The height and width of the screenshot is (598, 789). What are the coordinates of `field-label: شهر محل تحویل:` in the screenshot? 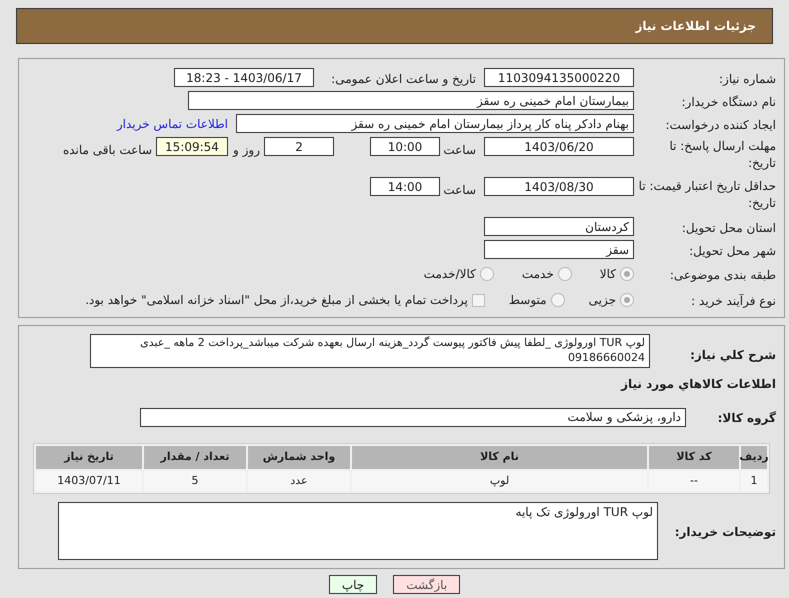 It's located at (732, 251).